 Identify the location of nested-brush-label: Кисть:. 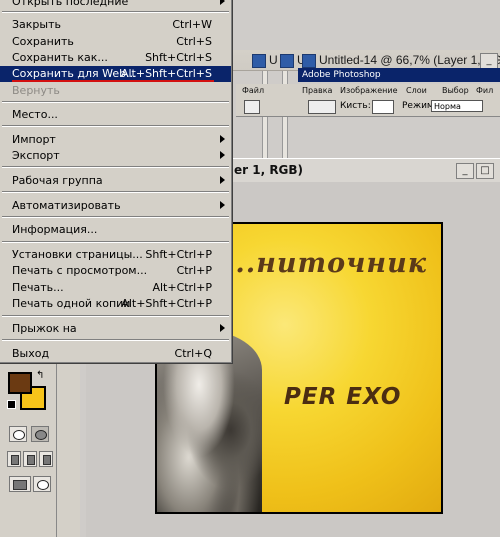
(355, 106).